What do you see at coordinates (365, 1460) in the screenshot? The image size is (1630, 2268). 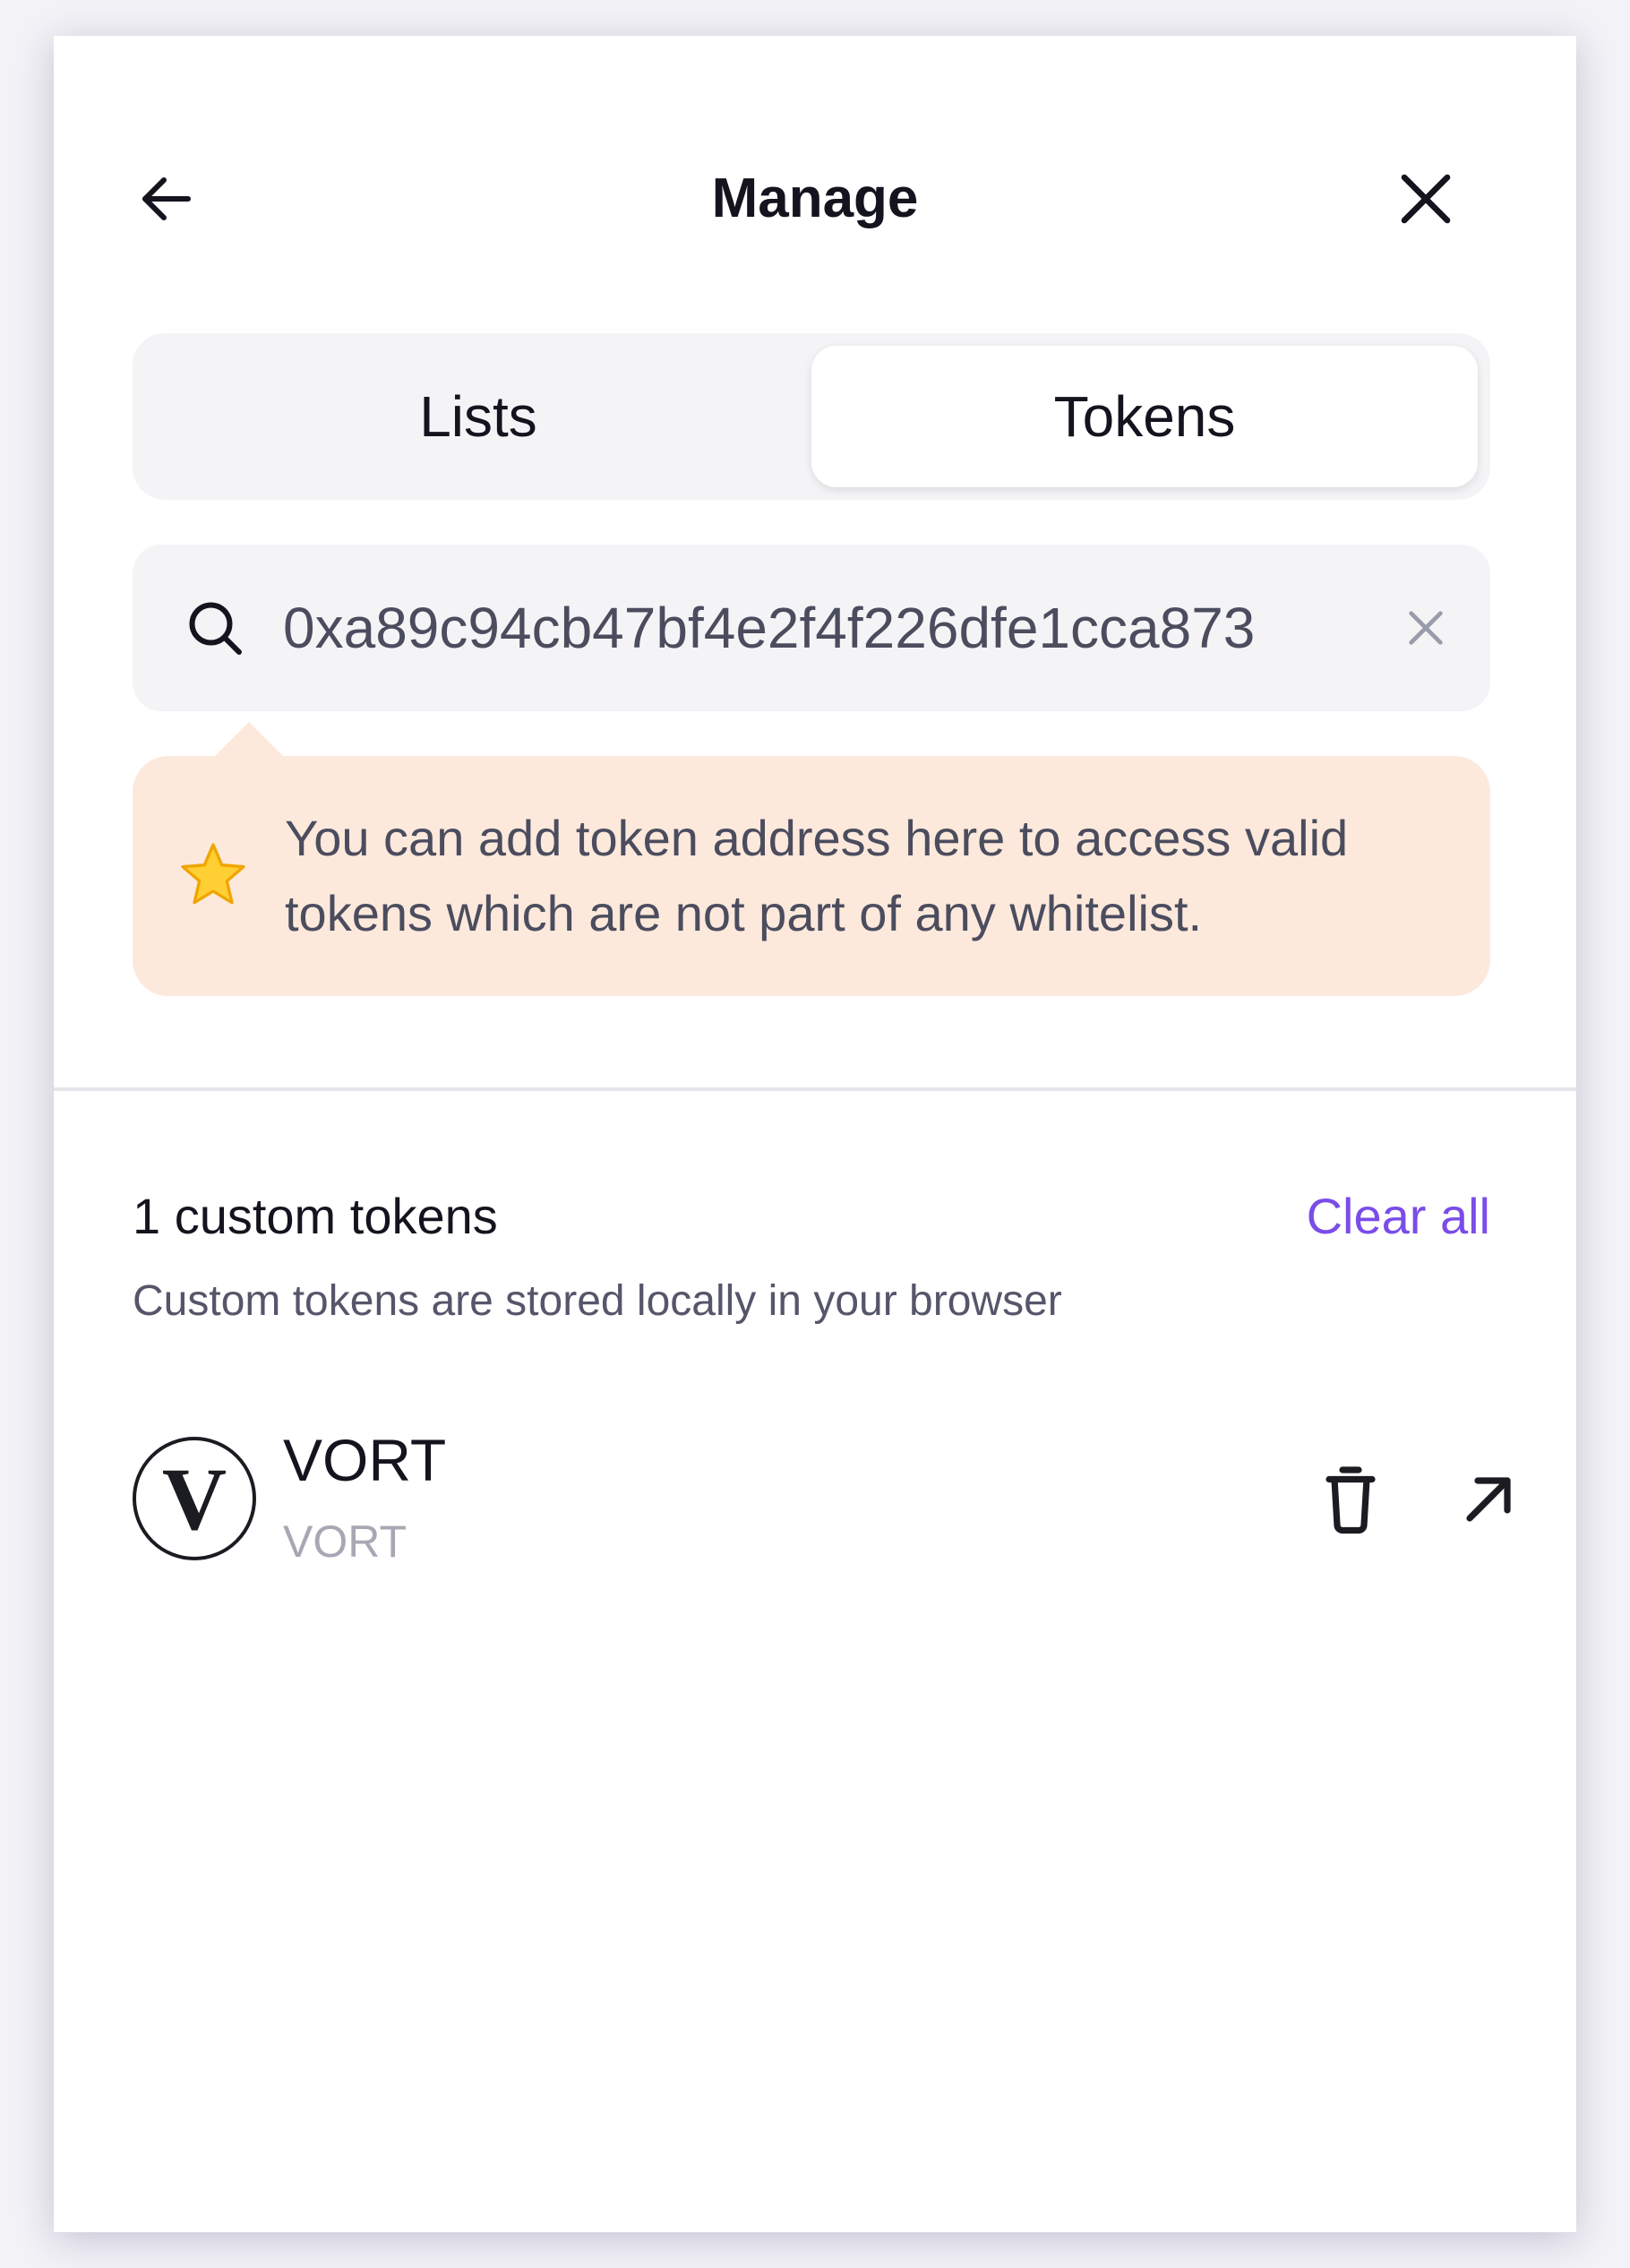 I see `token-name: VORT` at bounding box center [365, 1460].